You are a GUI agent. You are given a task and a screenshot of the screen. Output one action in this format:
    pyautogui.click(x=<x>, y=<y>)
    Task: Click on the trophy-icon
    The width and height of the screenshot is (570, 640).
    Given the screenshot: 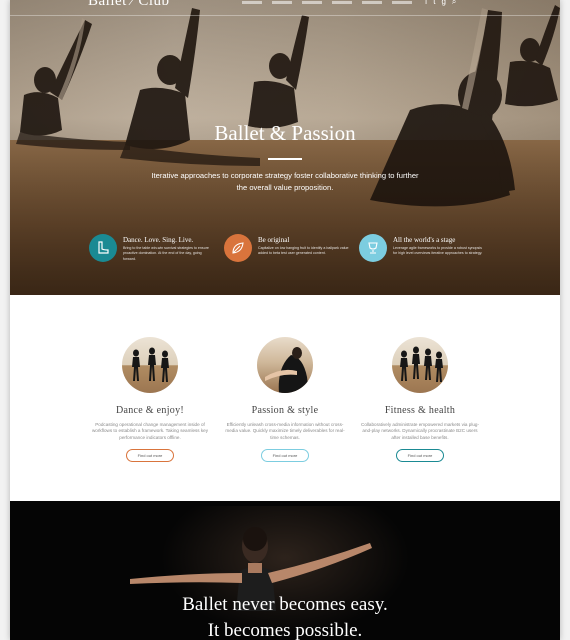 What is the action you would take?
    pyautogui.click(x=373, y=248)
    